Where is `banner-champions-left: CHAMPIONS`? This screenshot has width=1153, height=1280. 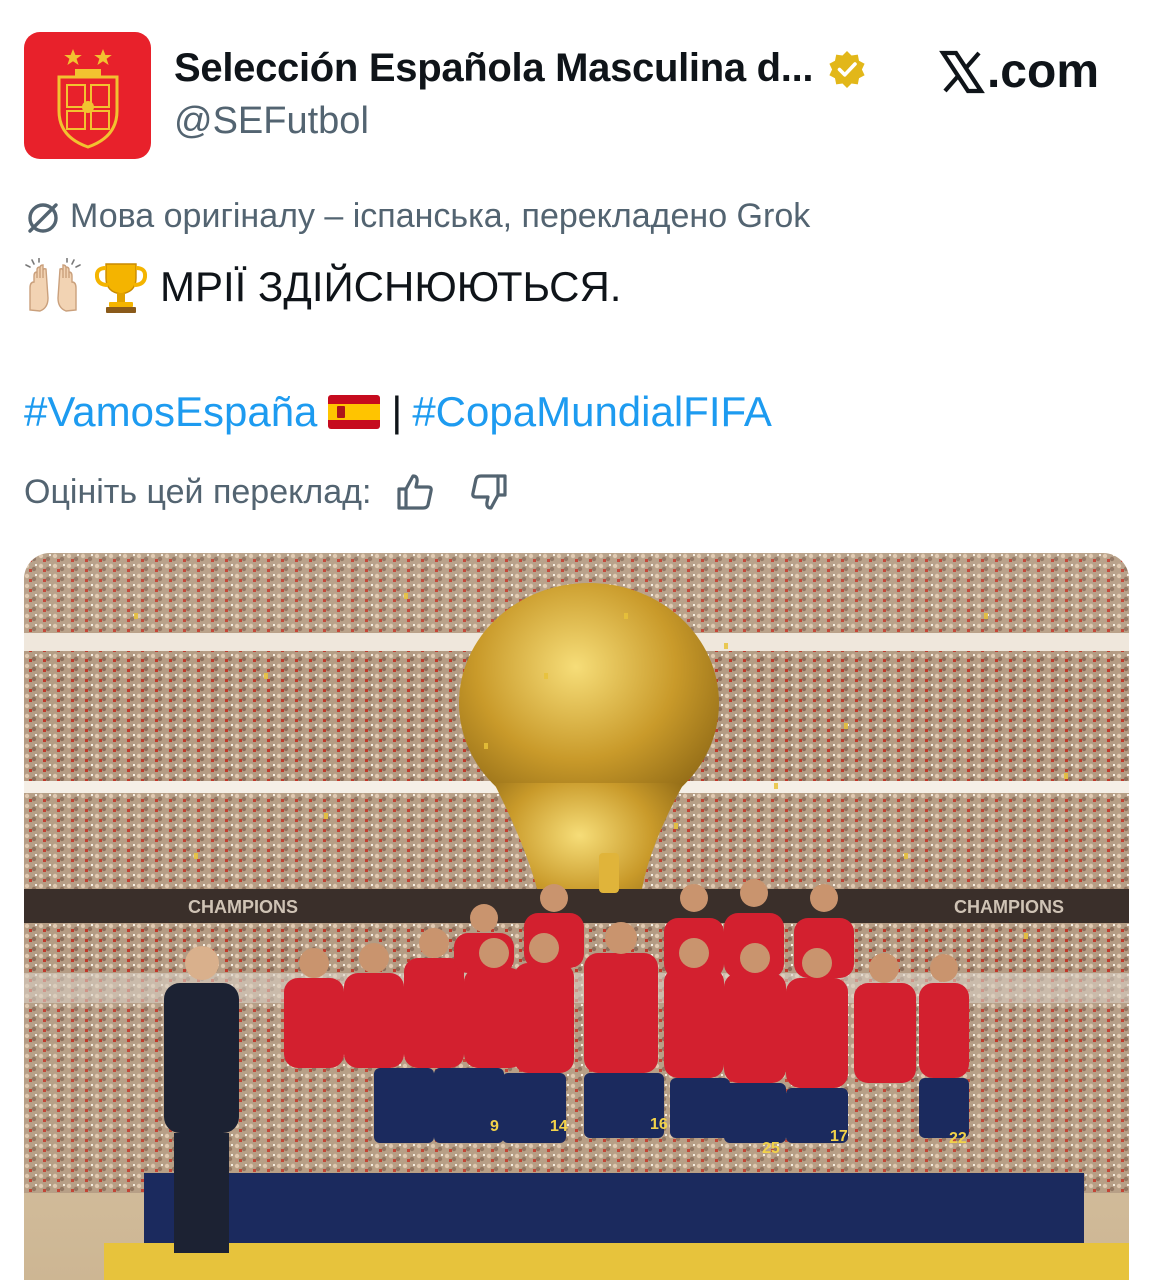 banner-champions-left: CHAMPIONS is located at coordinates (243, 907).